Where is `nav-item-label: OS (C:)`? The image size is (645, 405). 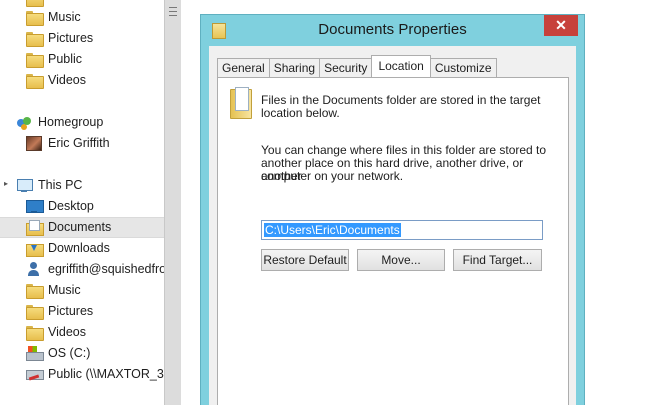 nav-item-label: OS (C:) is located at coordinates (69, 353).